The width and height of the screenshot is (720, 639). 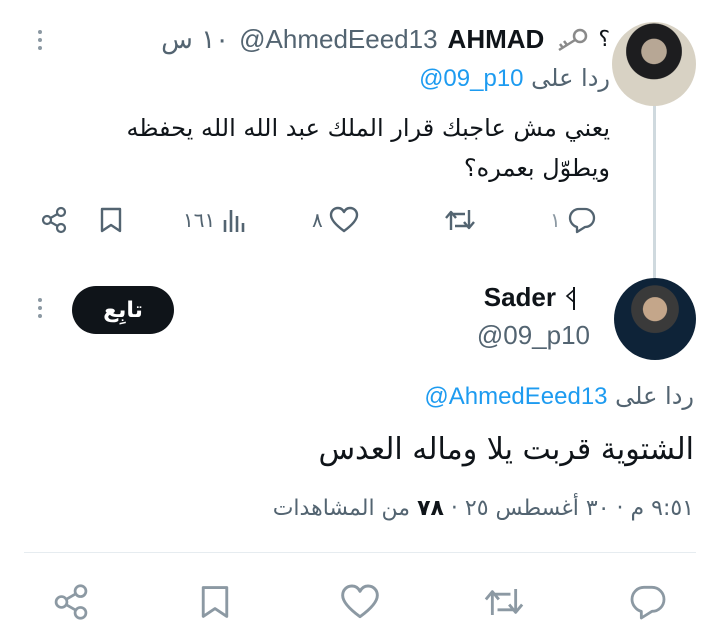 I want to click on author-handle: @09_p10, so click(x=533, y=335).